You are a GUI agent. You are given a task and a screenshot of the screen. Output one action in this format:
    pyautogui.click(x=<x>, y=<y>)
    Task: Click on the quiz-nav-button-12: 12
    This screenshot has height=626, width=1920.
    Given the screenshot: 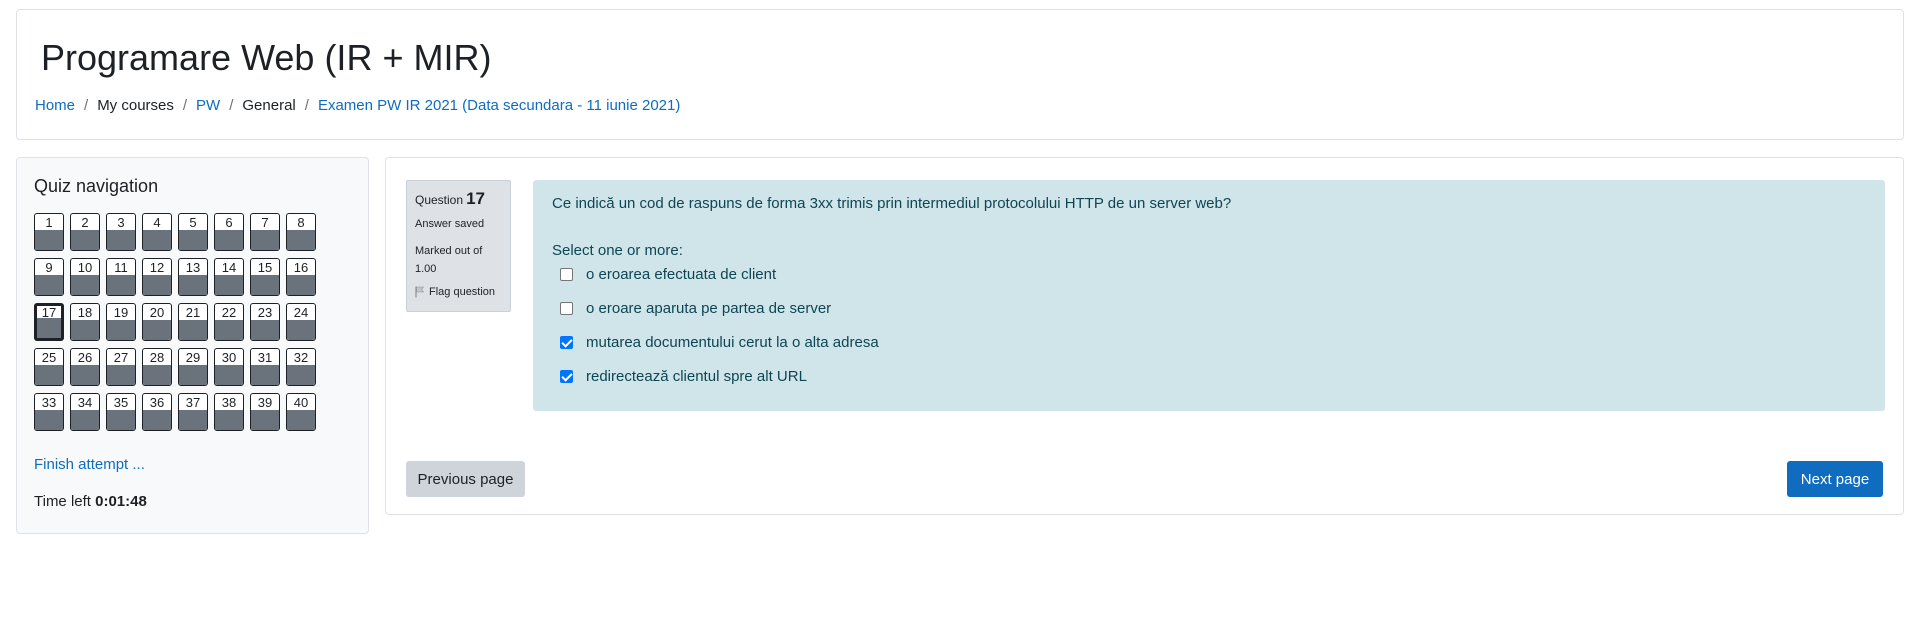 What is the action you would take?
    pyautogui.click(x=157, y=277)
    